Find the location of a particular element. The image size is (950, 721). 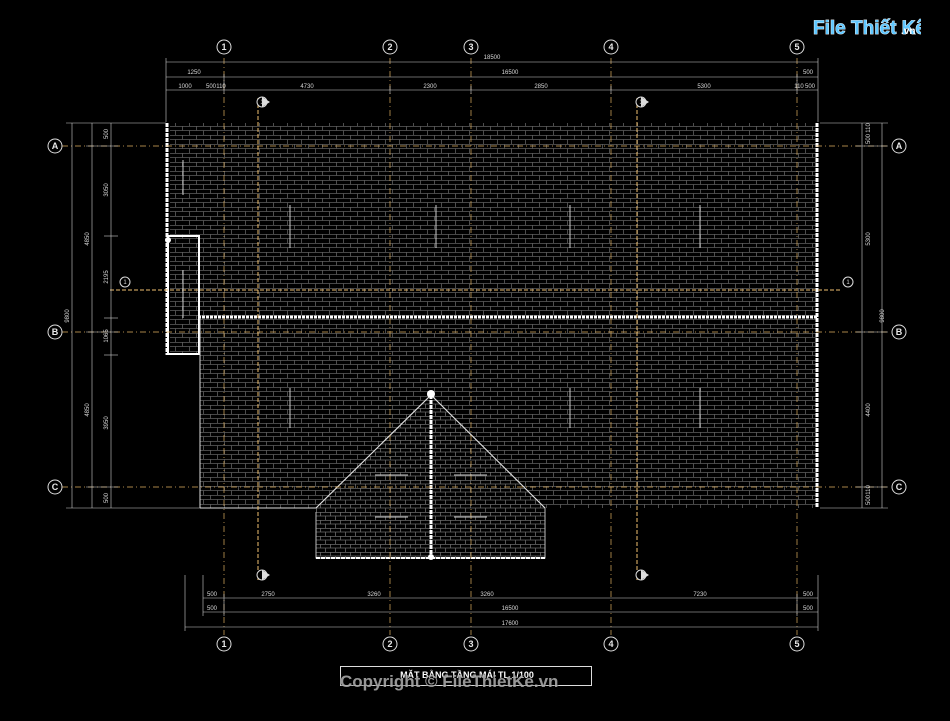

section-marker-right: 1 is located at coordinates (848, 282).